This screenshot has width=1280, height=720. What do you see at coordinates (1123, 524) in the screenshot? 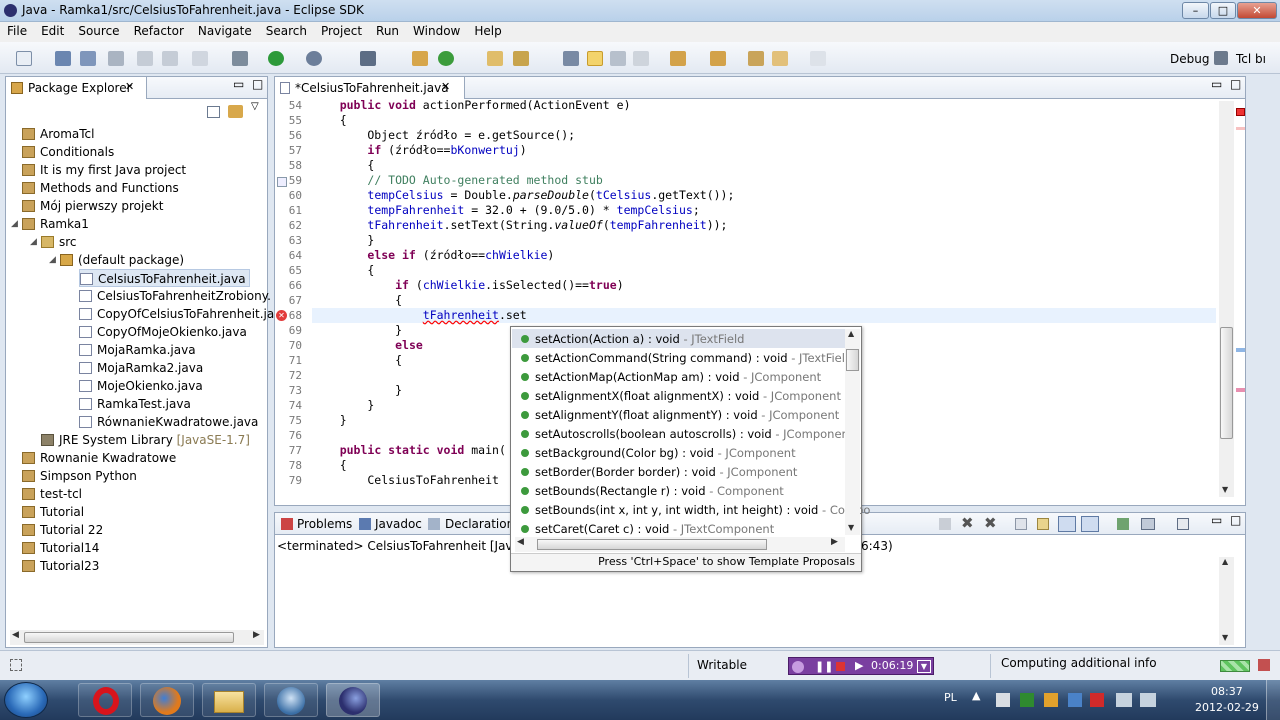
I see `open-console-icon` at bounding box center [1123, 524].